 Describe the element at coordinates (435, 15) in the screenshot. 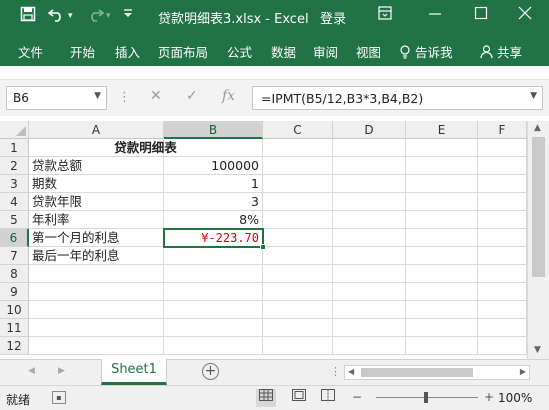

I see `minimize-icon` at that location.